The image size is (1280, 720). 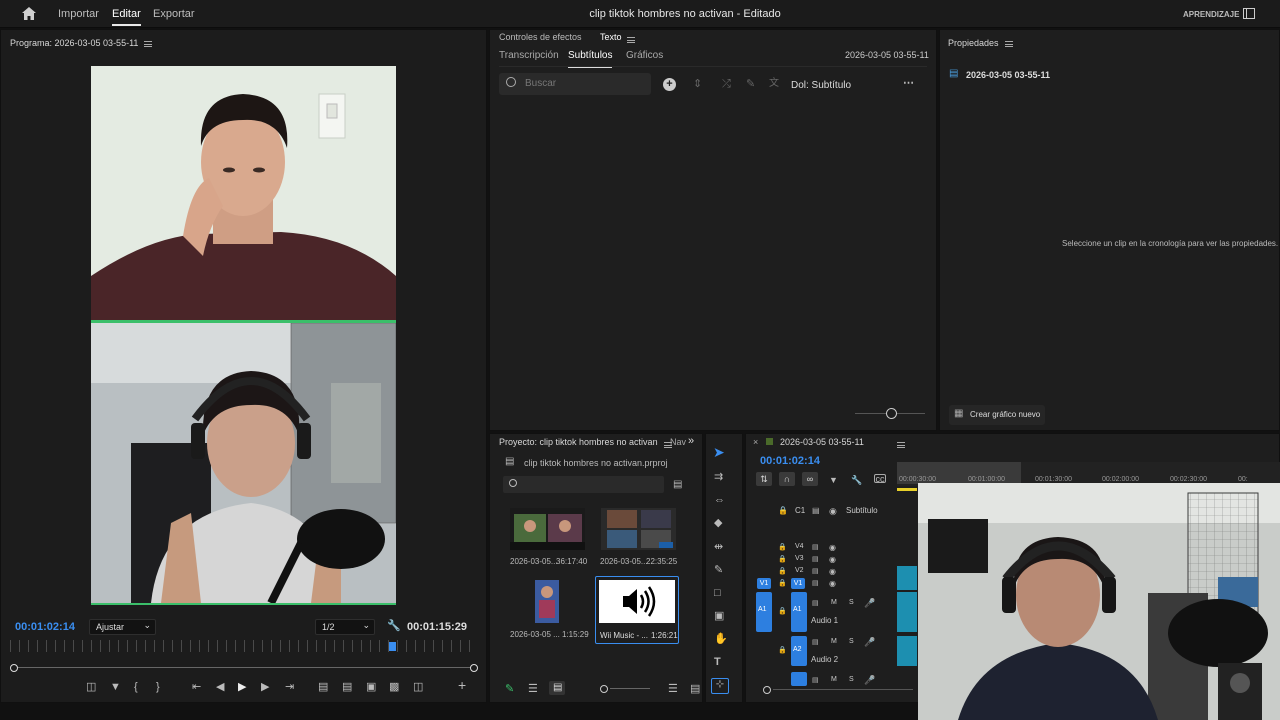 What do you see at coordinates (126, 17) in the screenshot?
I see `menu-editar: Editar` at bounding box center [126, 17].